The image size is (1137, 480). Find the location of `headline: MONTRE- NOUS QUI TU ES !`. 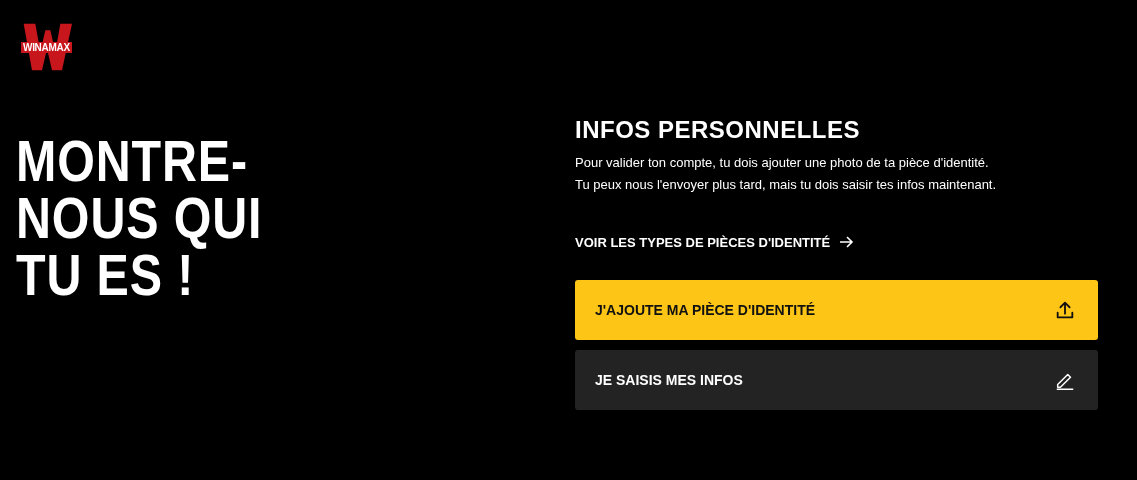

headline: MONTRE- NOUS QUI TU ES ! is located at coordinates (140, 218).